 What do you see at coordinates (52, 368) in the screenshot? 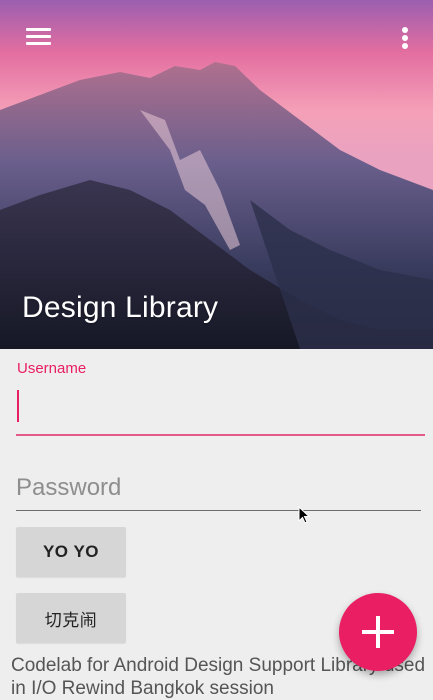
I see `username-label: Username` at bounding box center [52, 368].